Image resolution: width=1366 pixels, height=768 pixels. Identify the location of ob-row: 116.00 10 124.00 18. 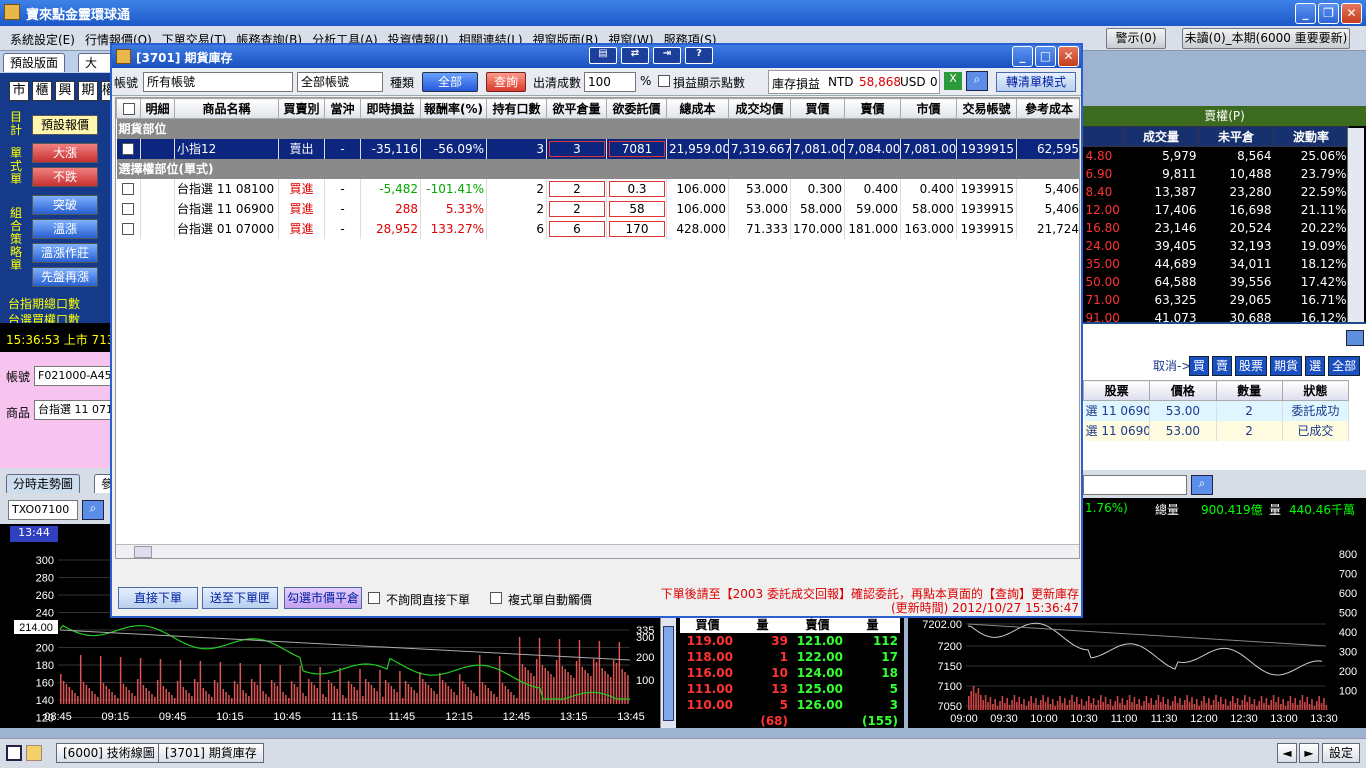
(790, 673).